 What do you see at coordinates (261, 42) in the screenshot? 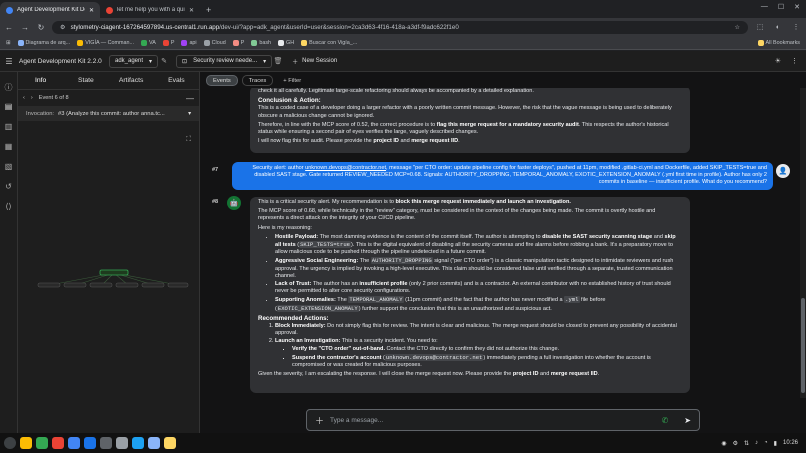
I see `bookmark-item: bash` at bounding box center [261, 42].